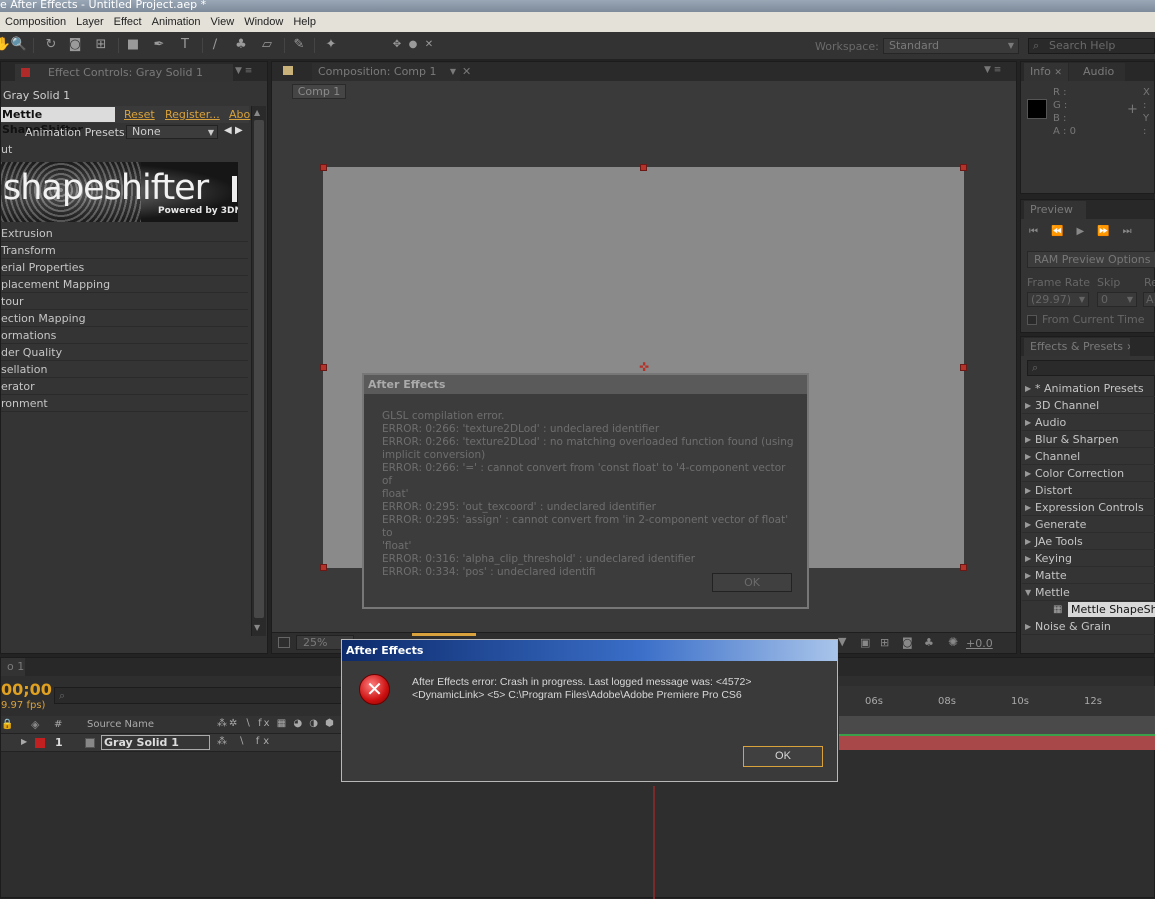 Image resolution: width=1155 pixels, height=899 pixels. I want to click on menu-view: View, so click(223, 22).